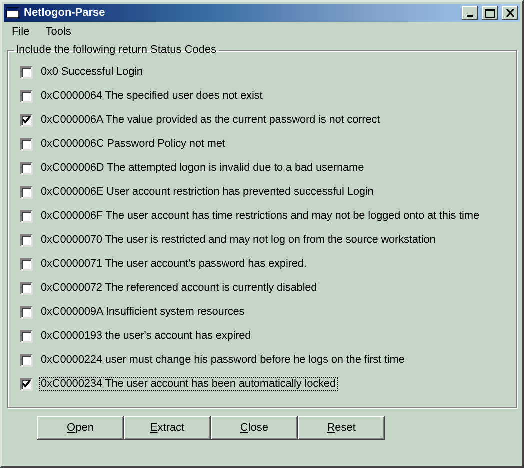  What do you see at coordinates (202, 168) in the screenshot?
I see `checkbox-label: 0xC000006D The attempted logon is invalid due to a bad username` at bounding box center [202, 168].